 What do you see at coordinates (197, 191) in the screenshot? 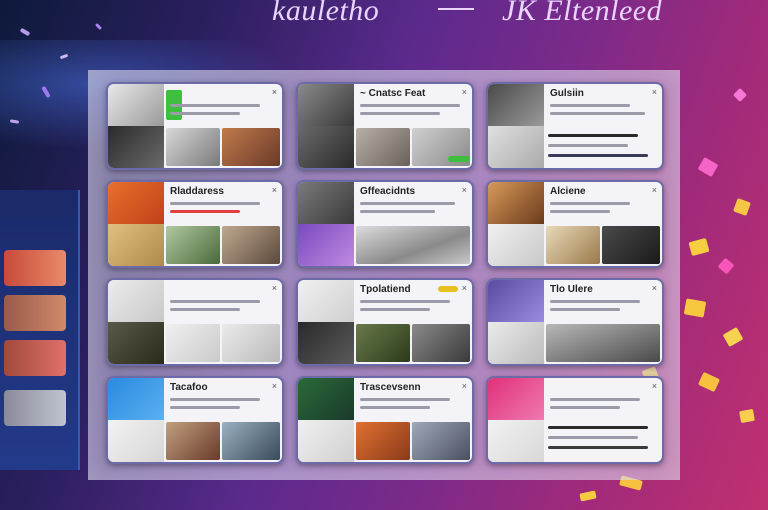
I see `card-title: Rladdaress` at bounding box center [197, 191].